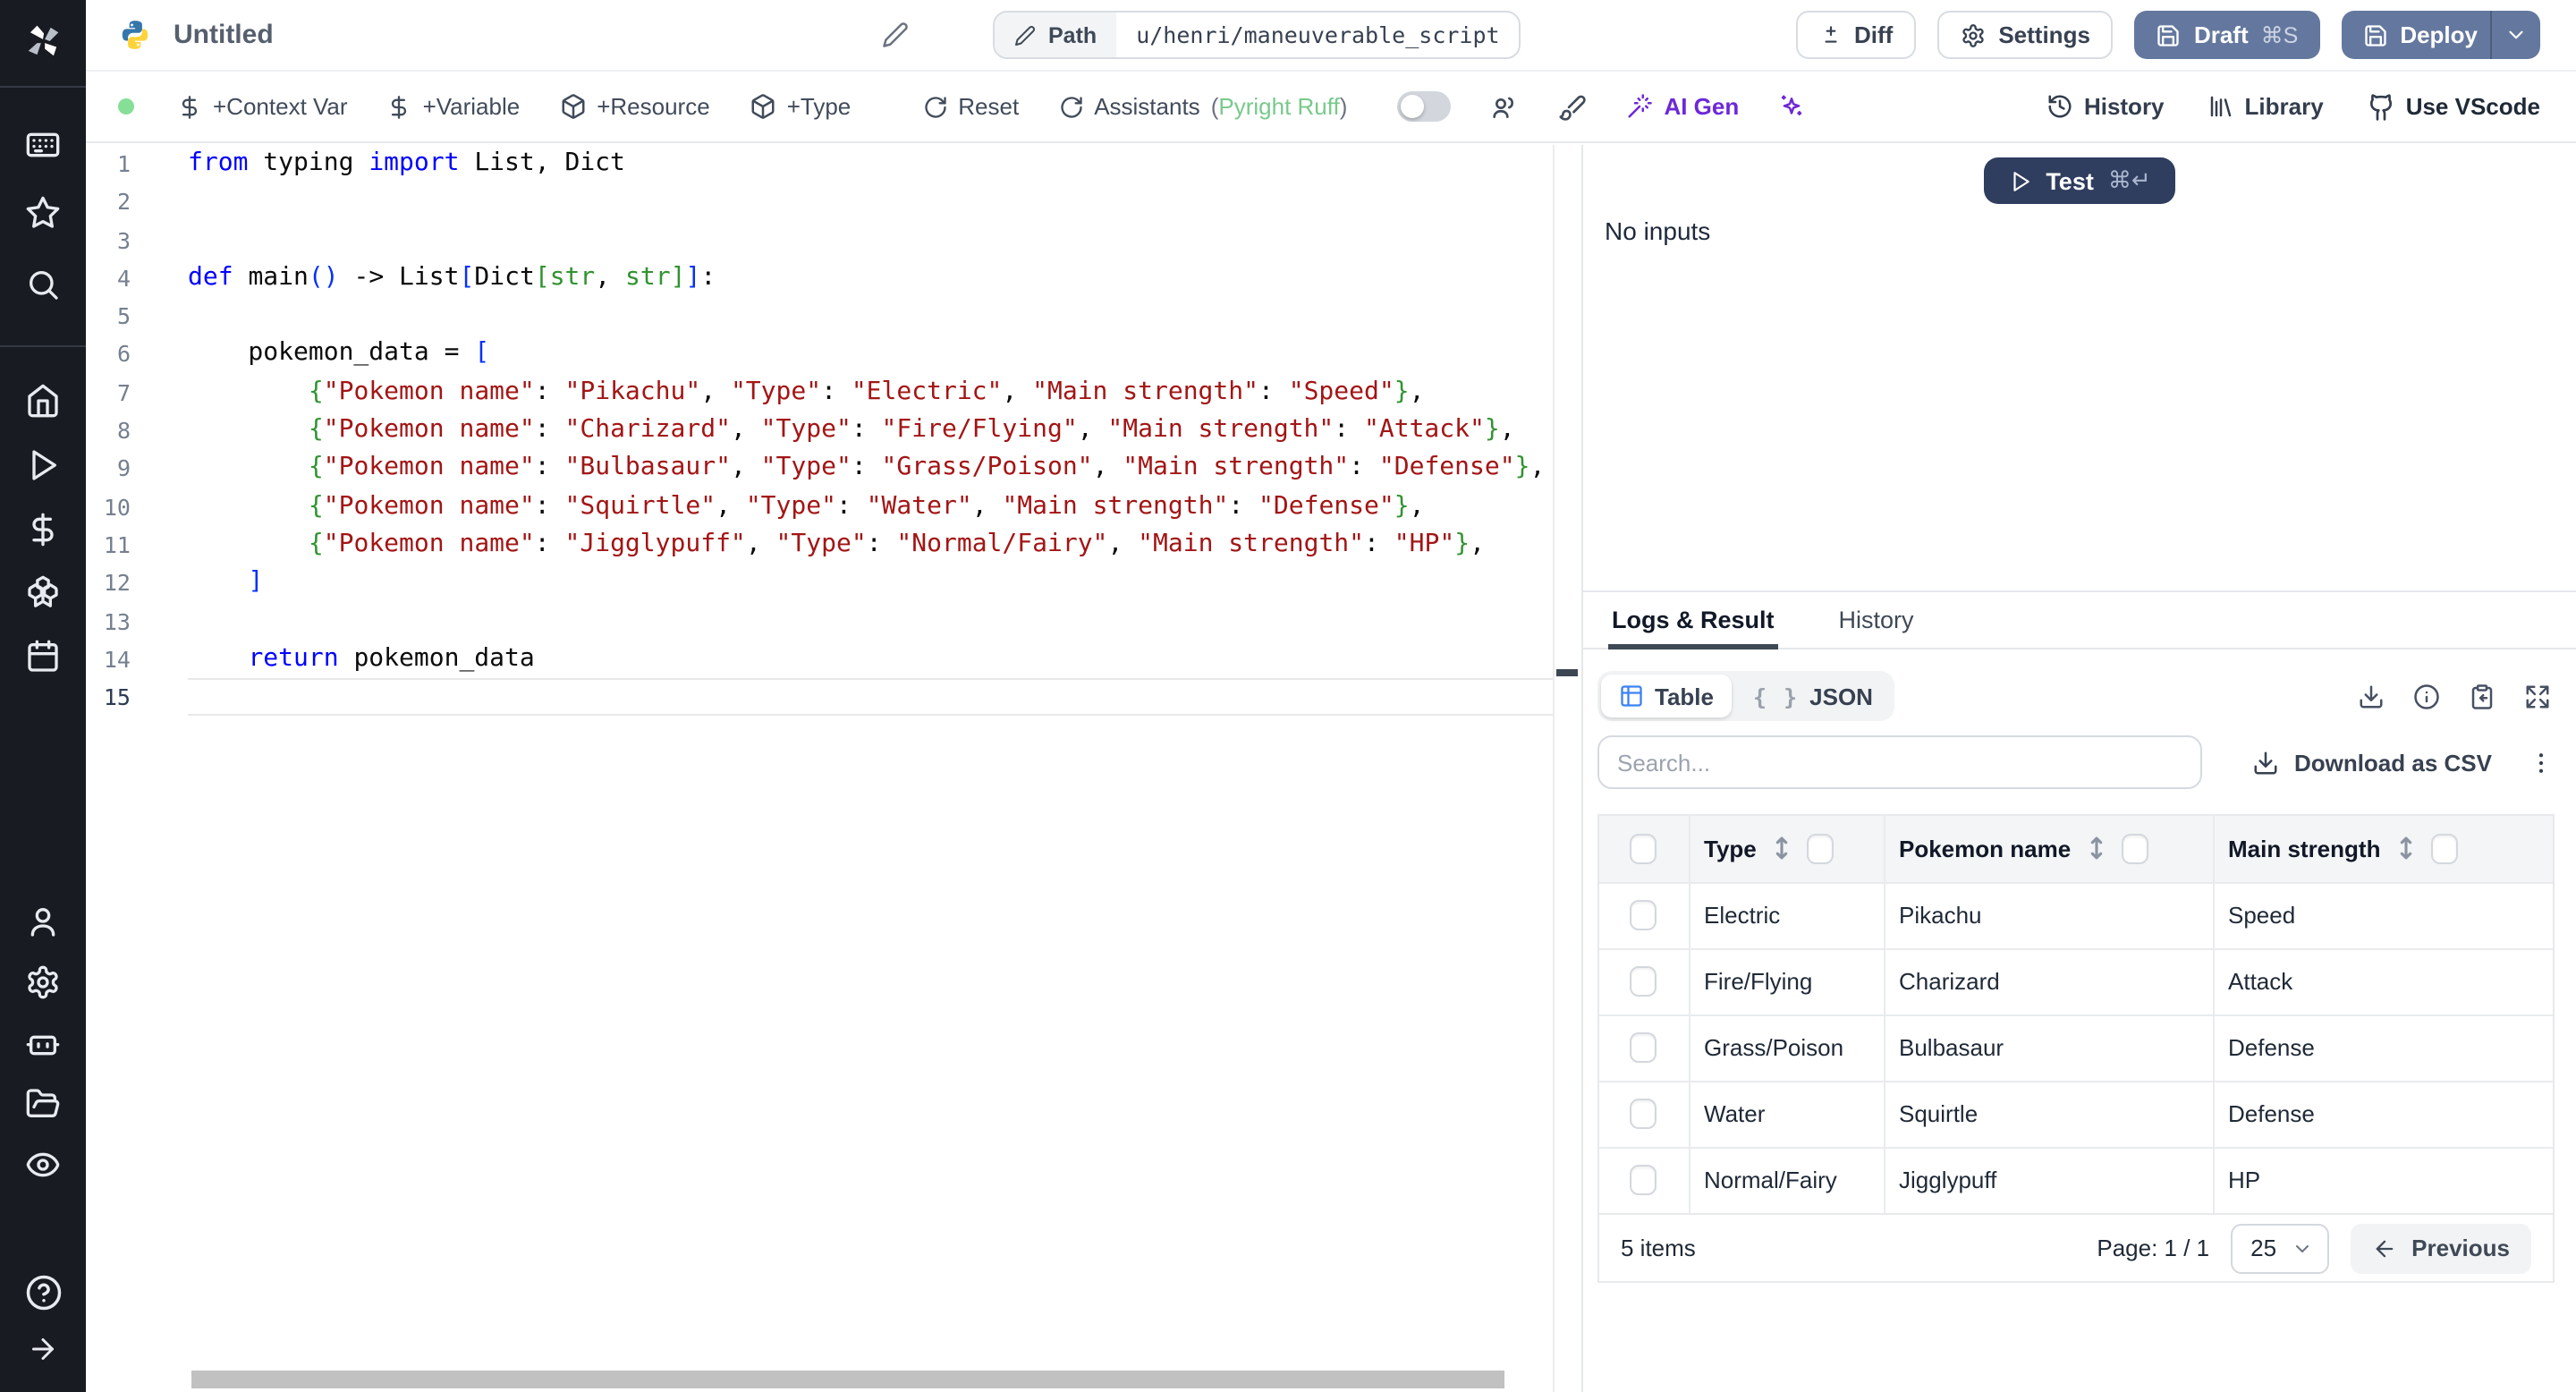 Image resolution: width=2576 pixels, height=1392 pixels. Describe the element at coordinates (2372, 762) in the screenshot. I see `download-csv-button: Download as CSV` at that location.